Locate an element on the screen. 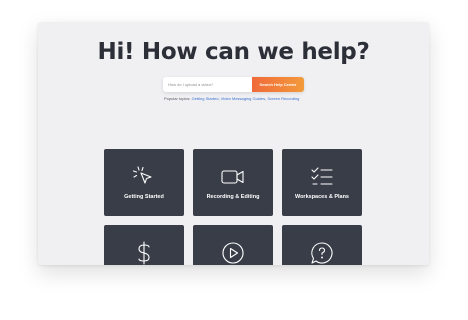 This screenshot has height=320, width=468. page-title: Hi! How can we help? is located at coordinates (233, 52).